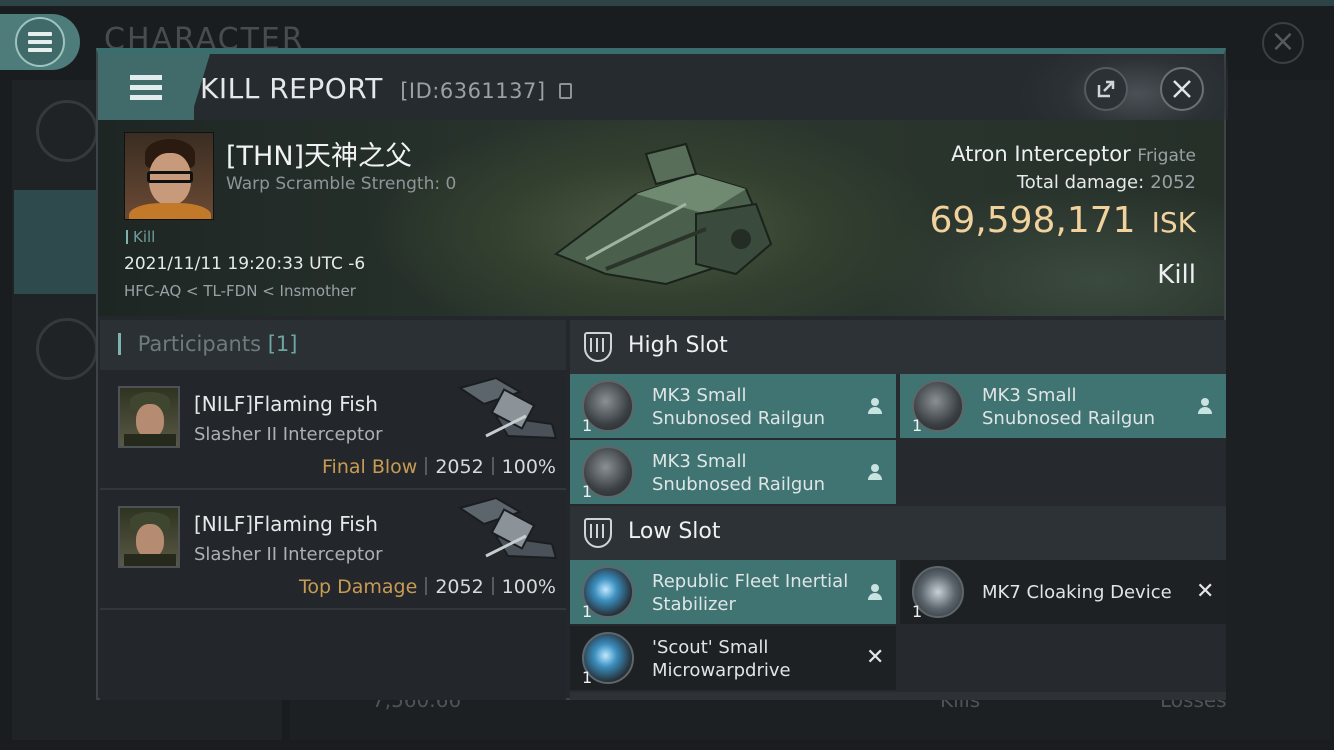  Describe the element at coordinates (1041, 154) in the screenshot. I see `ship-name: Atron Interceptor` at that location.